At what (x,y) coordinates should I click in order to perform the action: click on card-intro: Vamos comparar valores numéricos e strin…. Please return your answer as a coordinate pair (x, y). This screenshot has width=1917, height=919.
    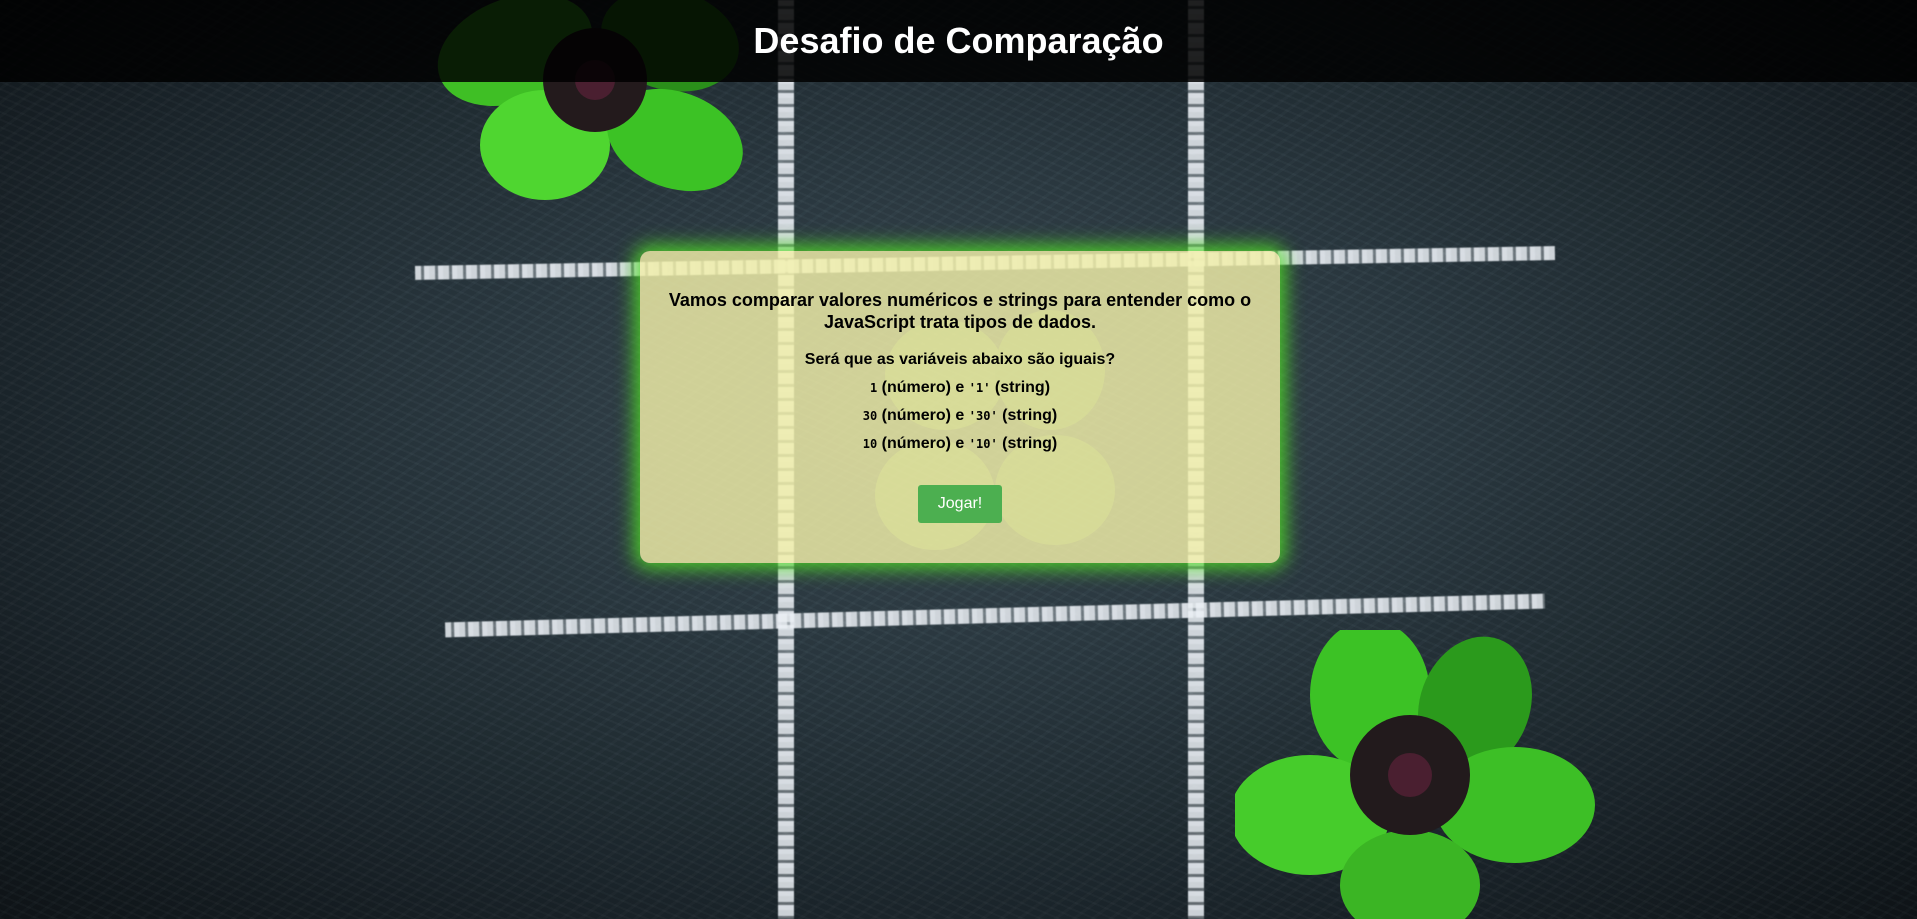
    Looking at the image, I should click on (960, 311).